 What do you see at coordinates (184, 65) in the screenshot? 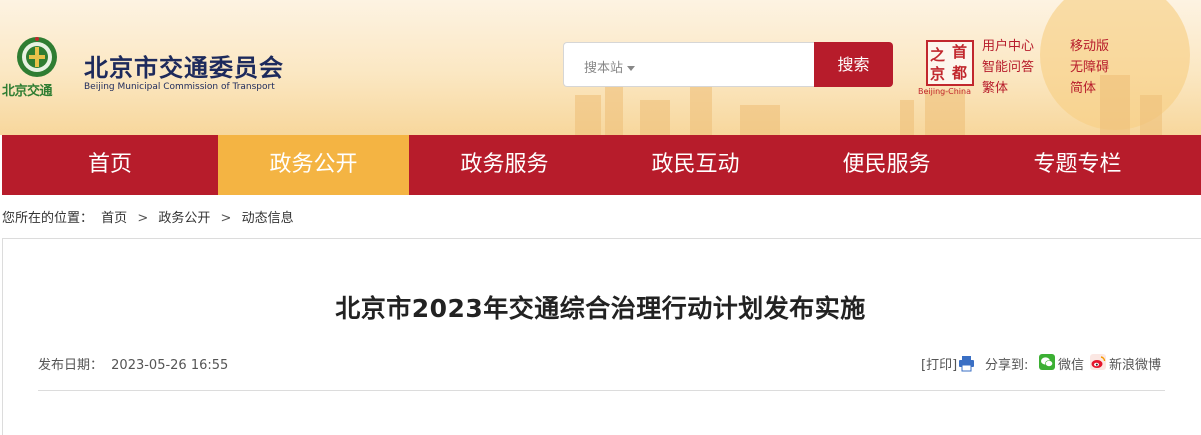
I see `site-title: 北京市交通委员会` at bounding box center [184, 65].